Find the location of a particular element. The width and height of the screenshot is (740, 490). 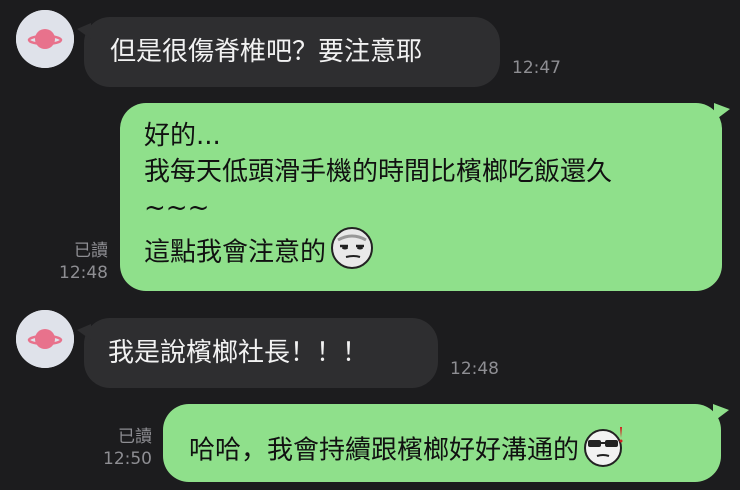

outgoing-message-bubble: 哈哈，我會持續跟檳榔好好溝通的 is located at coordinates (446, 443).